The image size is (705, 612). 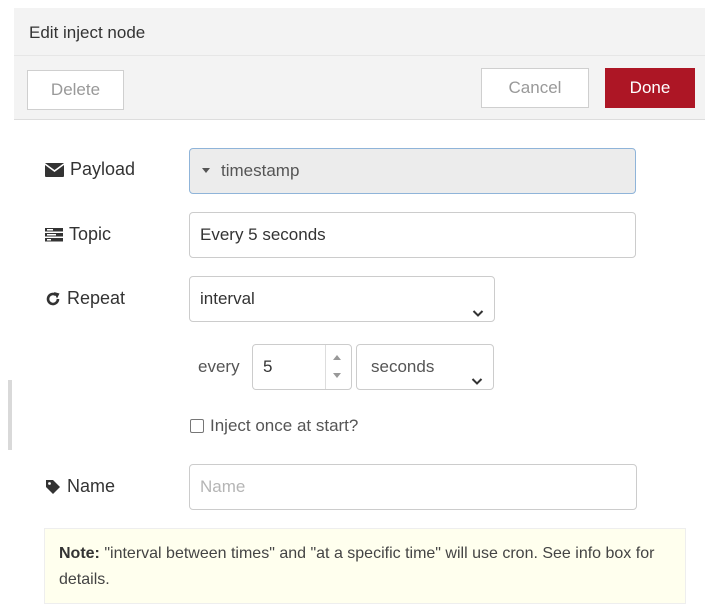 What do you see at coordinates (650, 88) in the screenshot?
I see `done-button: Done` at bounding box center [650, 88].